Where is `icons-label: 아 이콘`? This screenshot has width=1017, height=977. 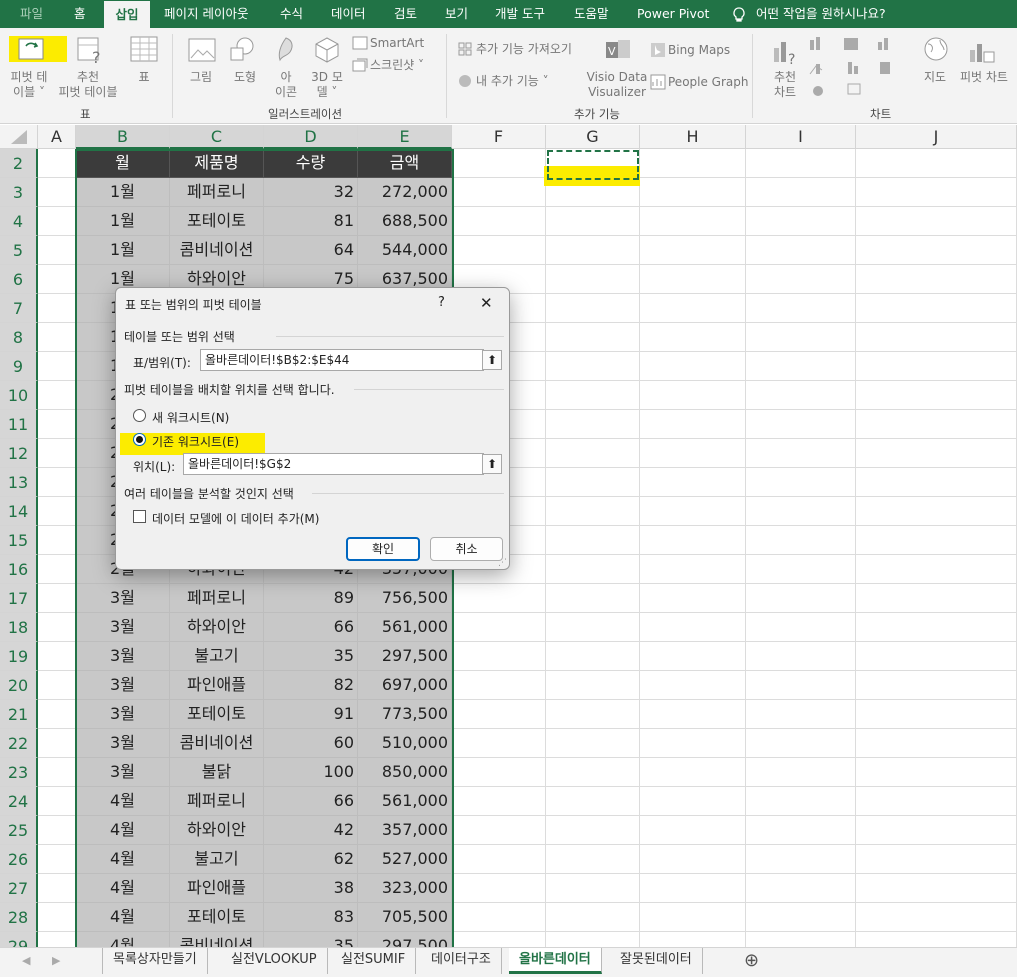
icons-label: 아 이콘 is located at coordinates (286, 85).